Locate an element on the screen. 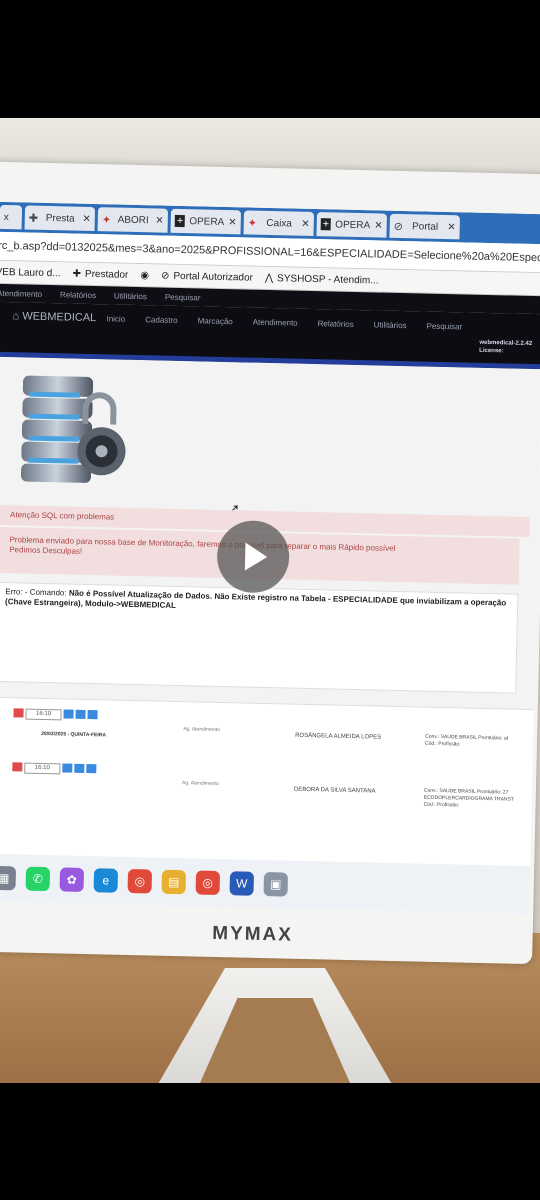 This screenshot has height=1200, width=540. tab-label: Portal is located at coordinates (425, 226).